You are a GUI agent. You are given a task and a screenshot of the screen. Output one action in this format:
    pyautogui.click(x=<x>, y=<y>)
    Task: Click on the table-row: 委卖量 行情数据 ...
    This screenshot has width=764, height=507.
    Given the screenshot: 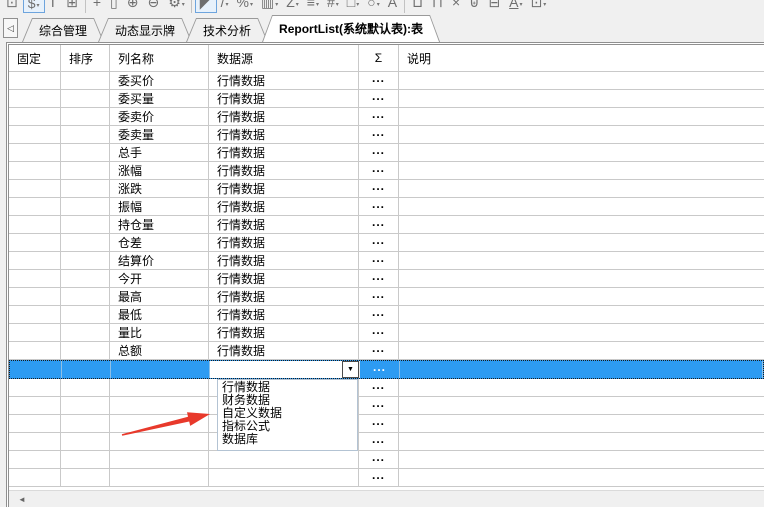 What is the action you would take?
    pyautogui.click(x=386, y=135)
    